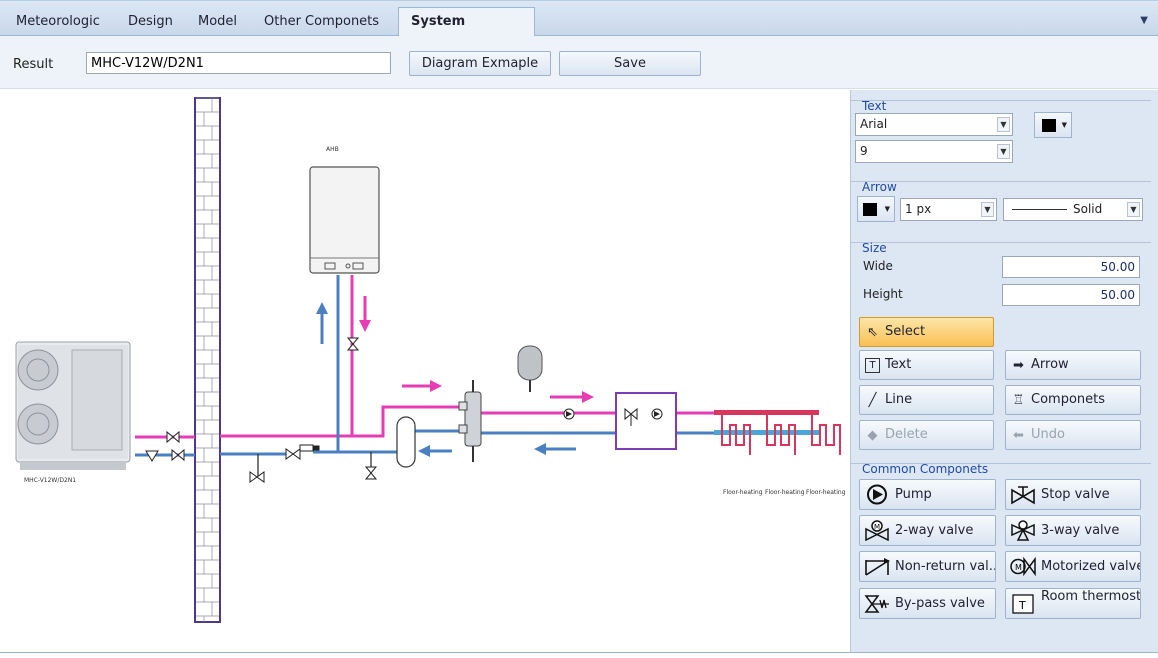  I want to click on thermostat-icon: T, so click(1023, 604).